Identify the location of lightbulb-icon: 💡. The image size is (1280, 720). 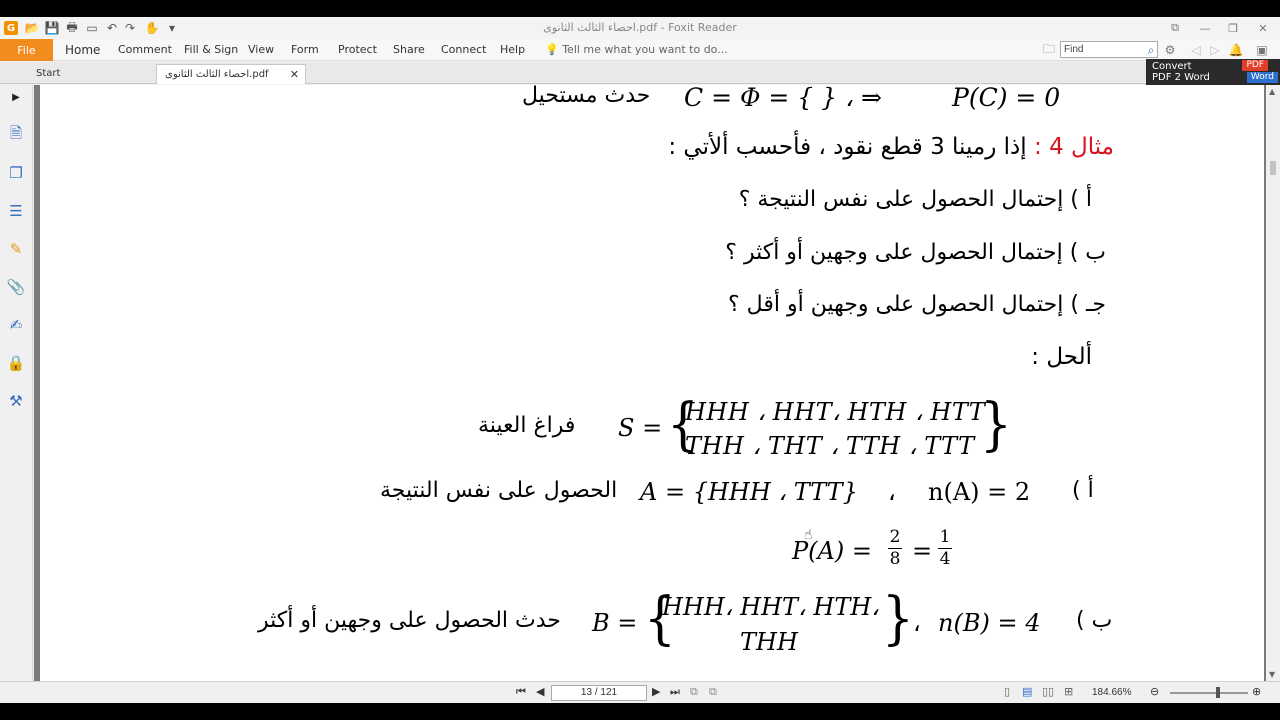
(552, 49).